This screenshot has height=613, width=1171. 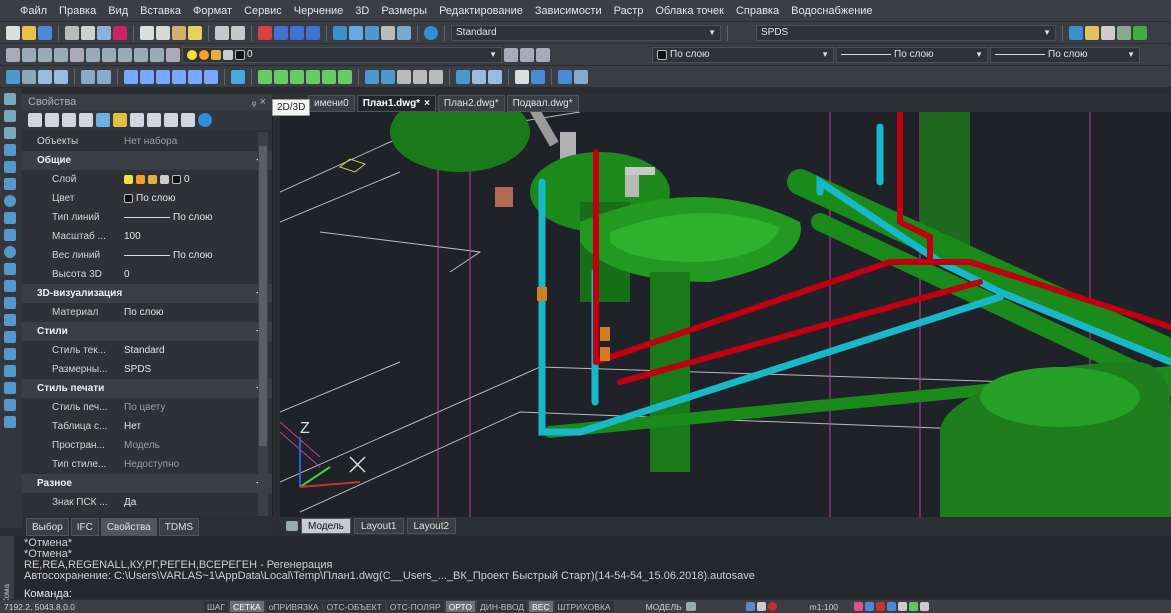 What do you see at coordinates (1140, 32) in the screenshot?
I see `leader-icon` at bounding box center [1140, 32].